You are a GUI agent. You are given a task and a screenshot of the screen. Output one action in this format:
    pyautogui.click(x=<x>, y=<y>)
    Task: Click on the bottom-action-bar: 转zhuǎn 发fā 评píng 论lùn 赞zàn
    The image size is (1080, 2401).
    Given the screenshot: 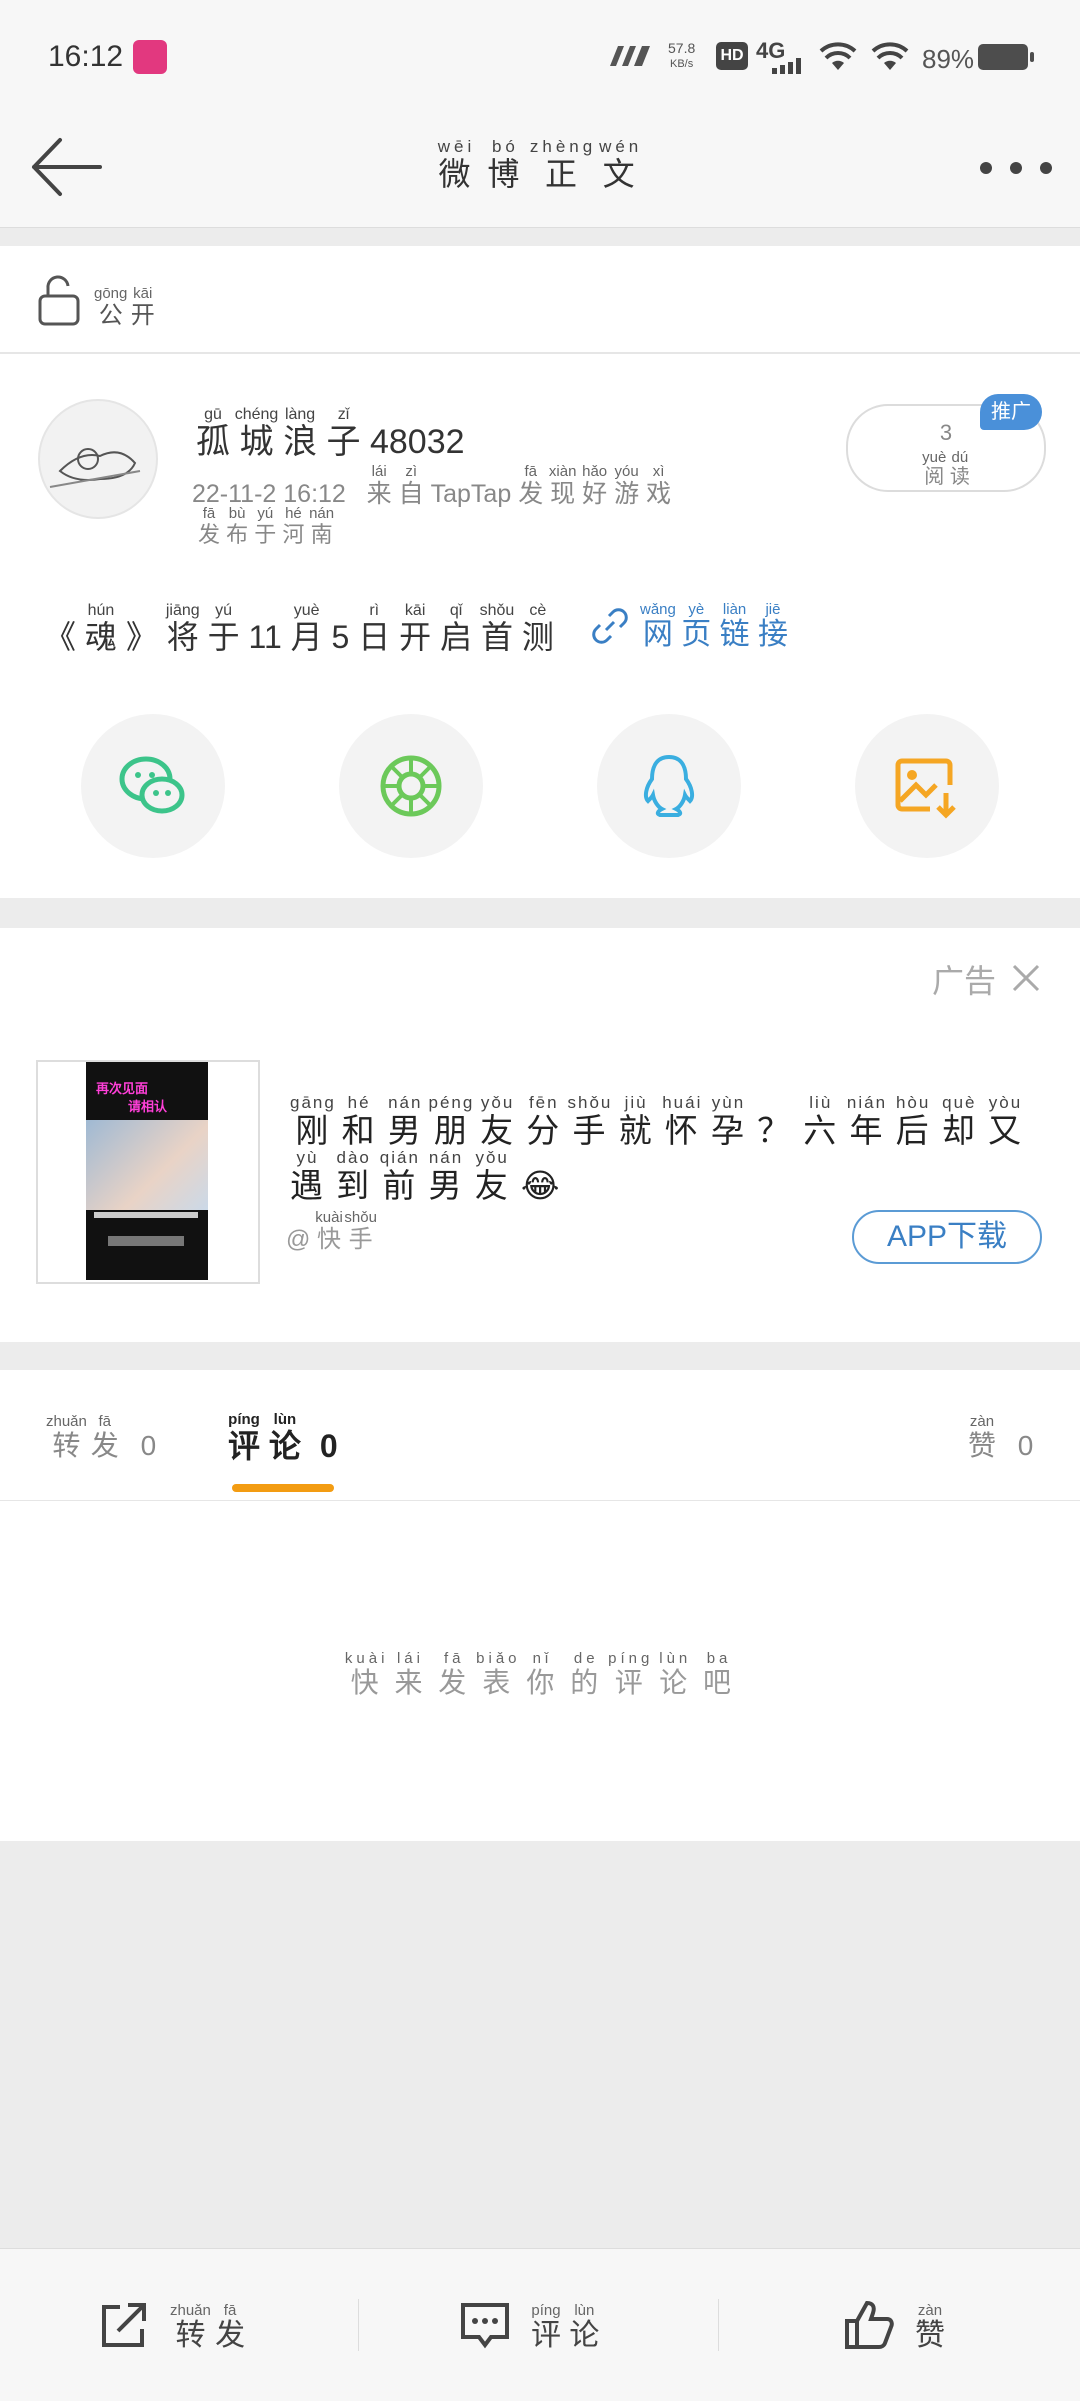 What is the action you would take?
    pyautogui.click(x=540, y=2324)
    